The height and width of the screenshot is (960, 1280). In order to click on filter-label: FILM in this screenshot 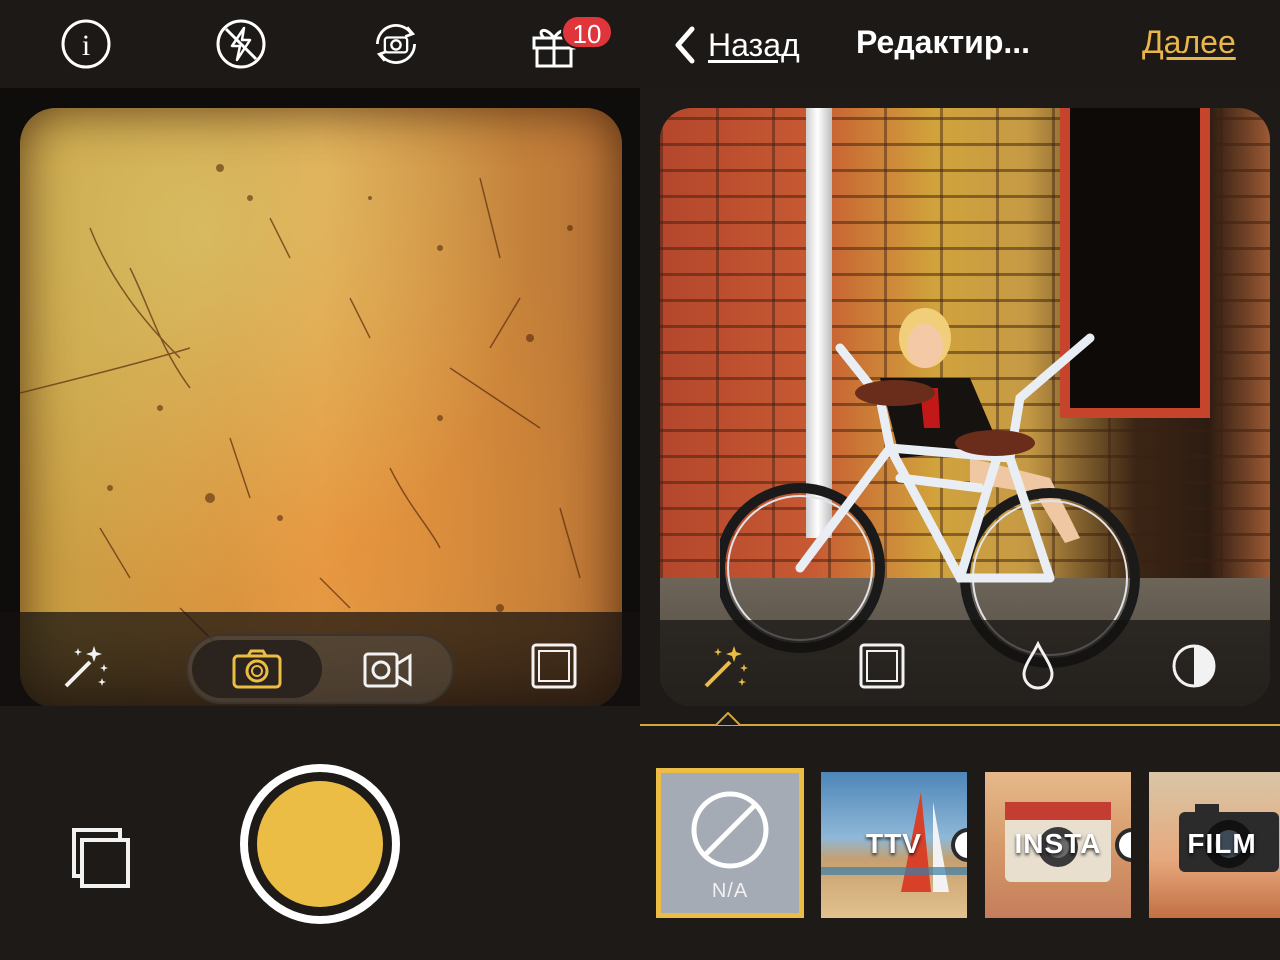, I will do `click(1222, 843)`.